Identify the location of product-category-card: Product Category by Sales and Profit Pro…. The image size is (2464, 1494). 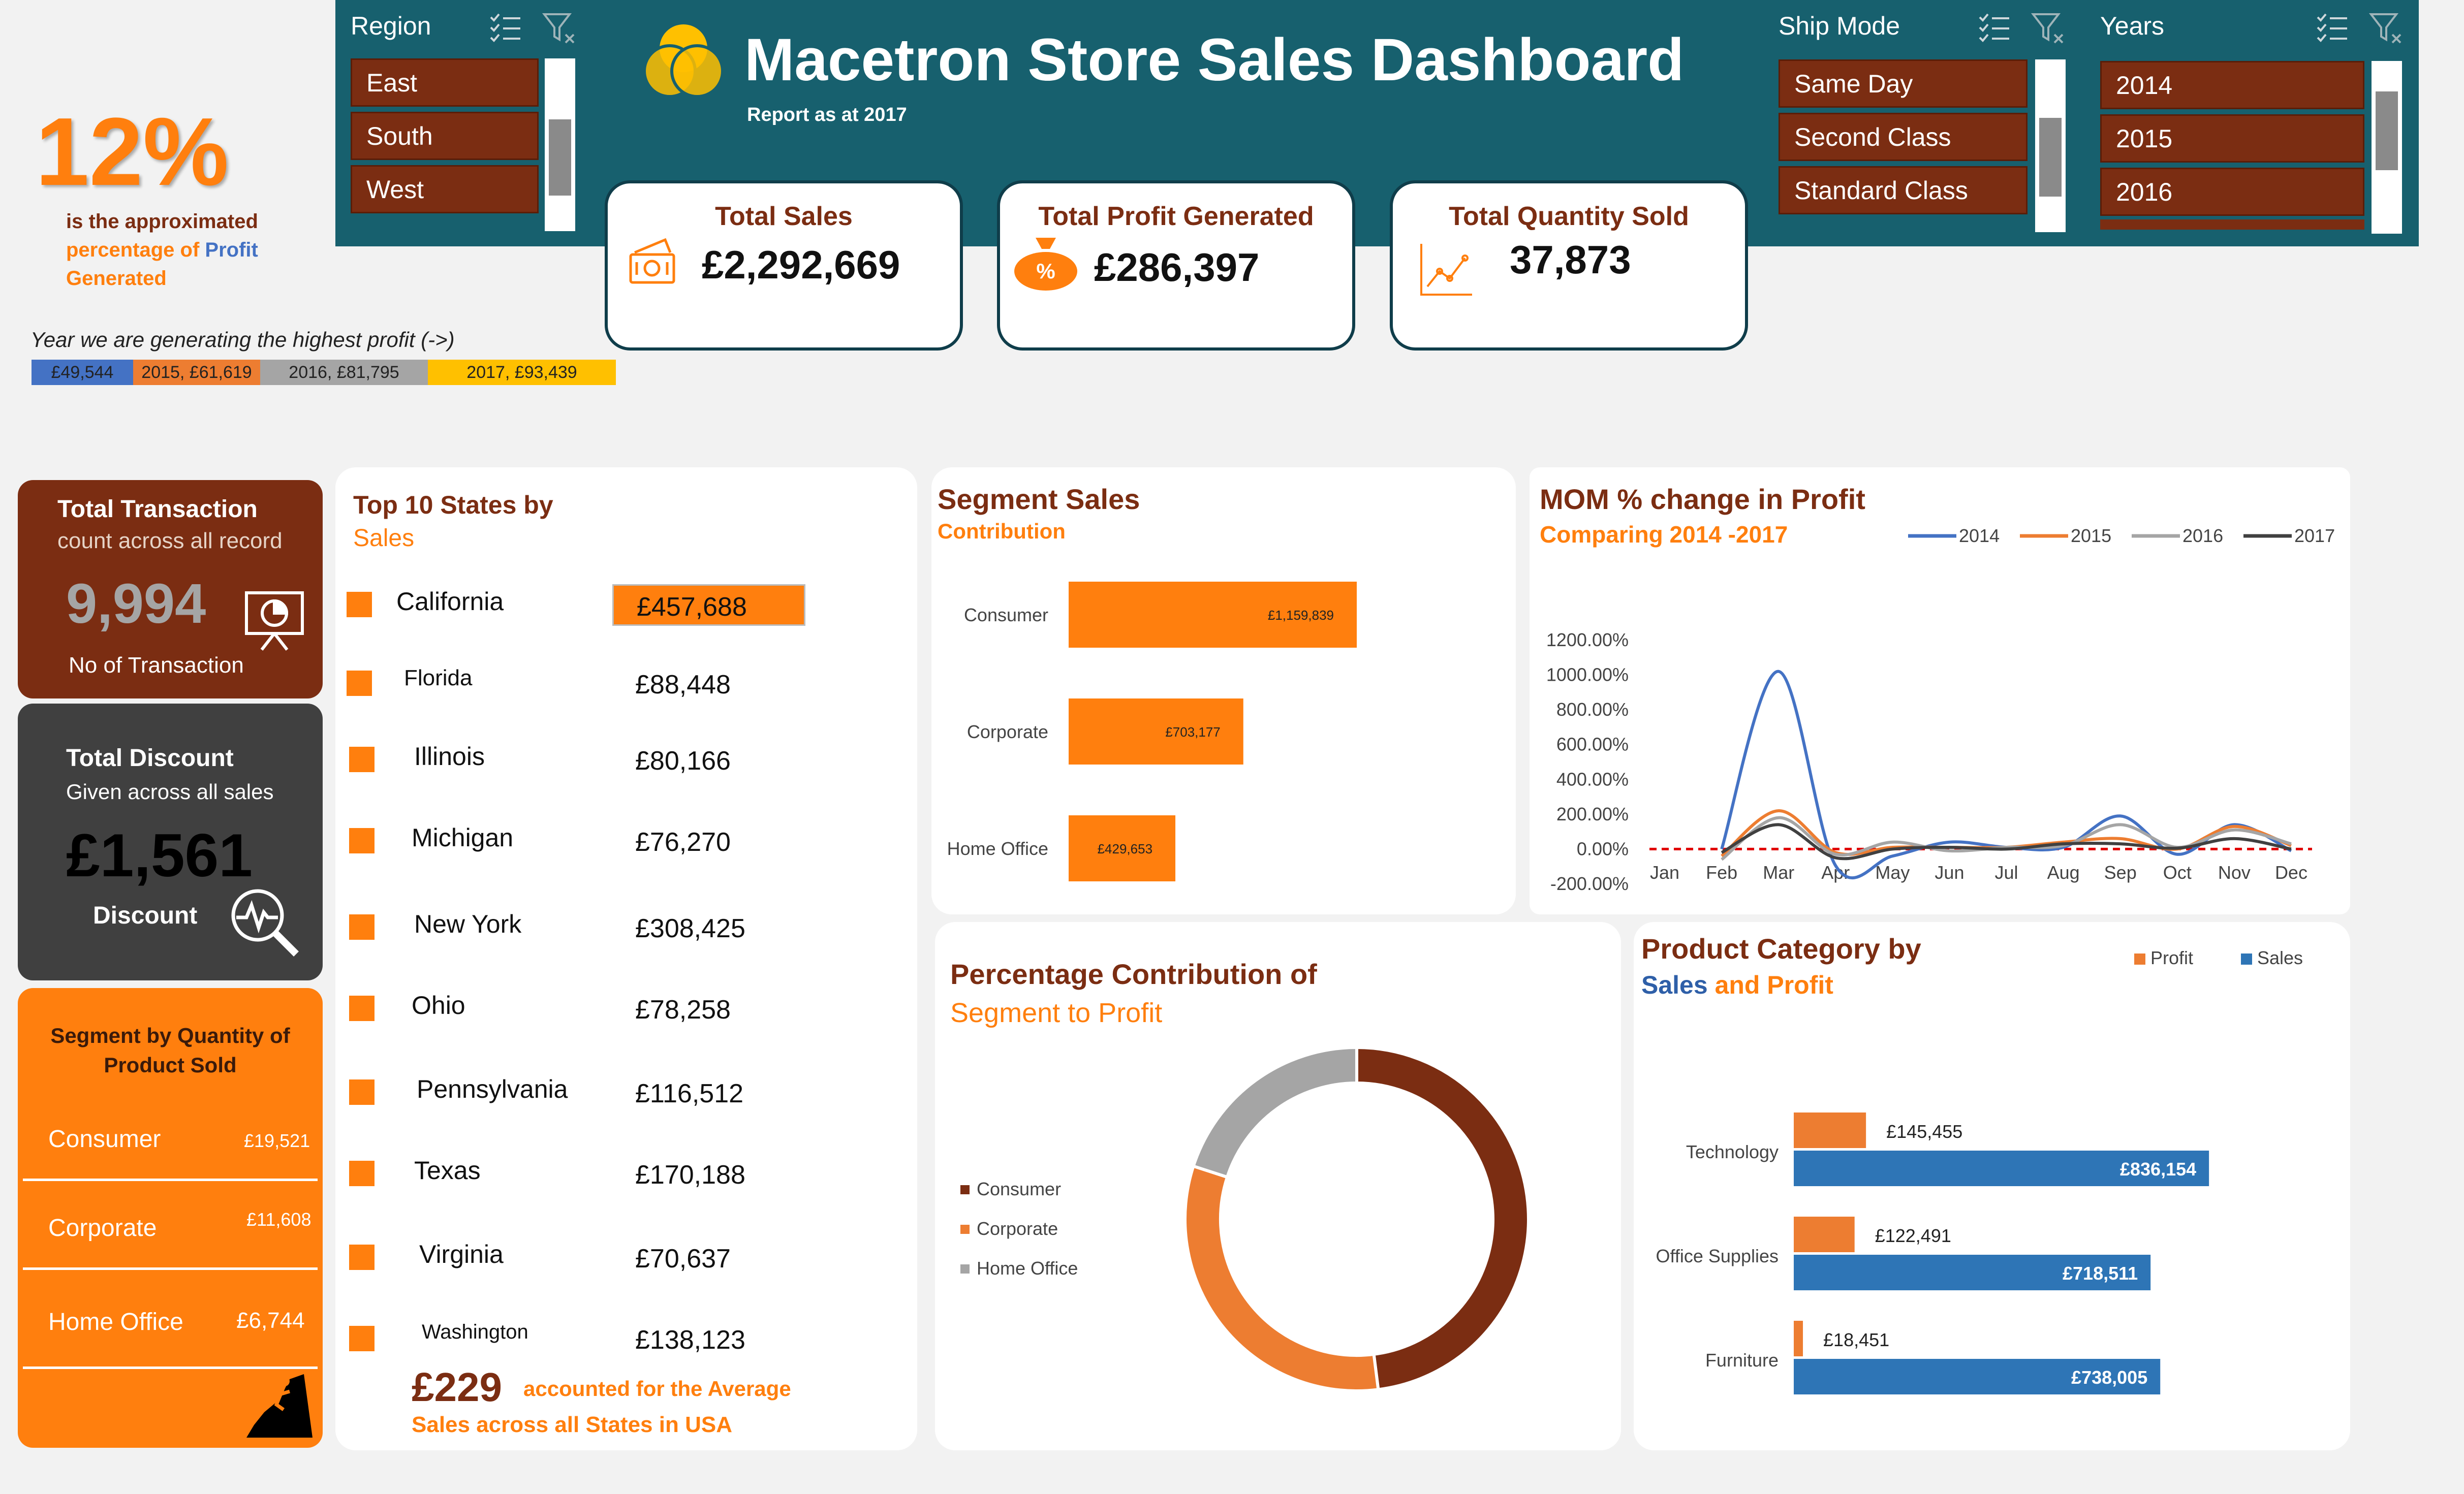
(1992, 1186).